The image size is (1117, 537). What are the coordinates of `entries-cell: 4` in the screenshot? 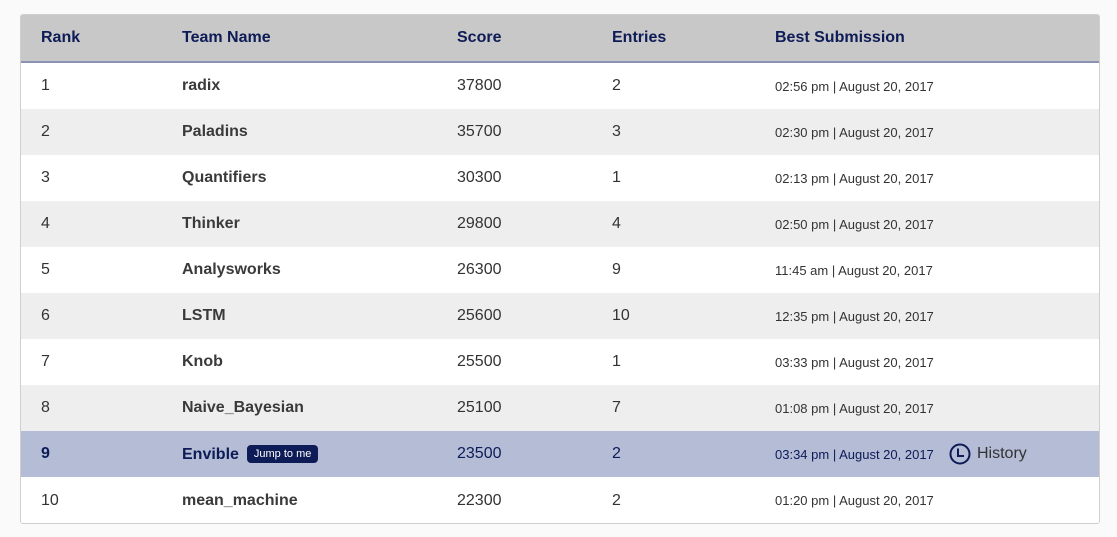 It's located at (616, 223).